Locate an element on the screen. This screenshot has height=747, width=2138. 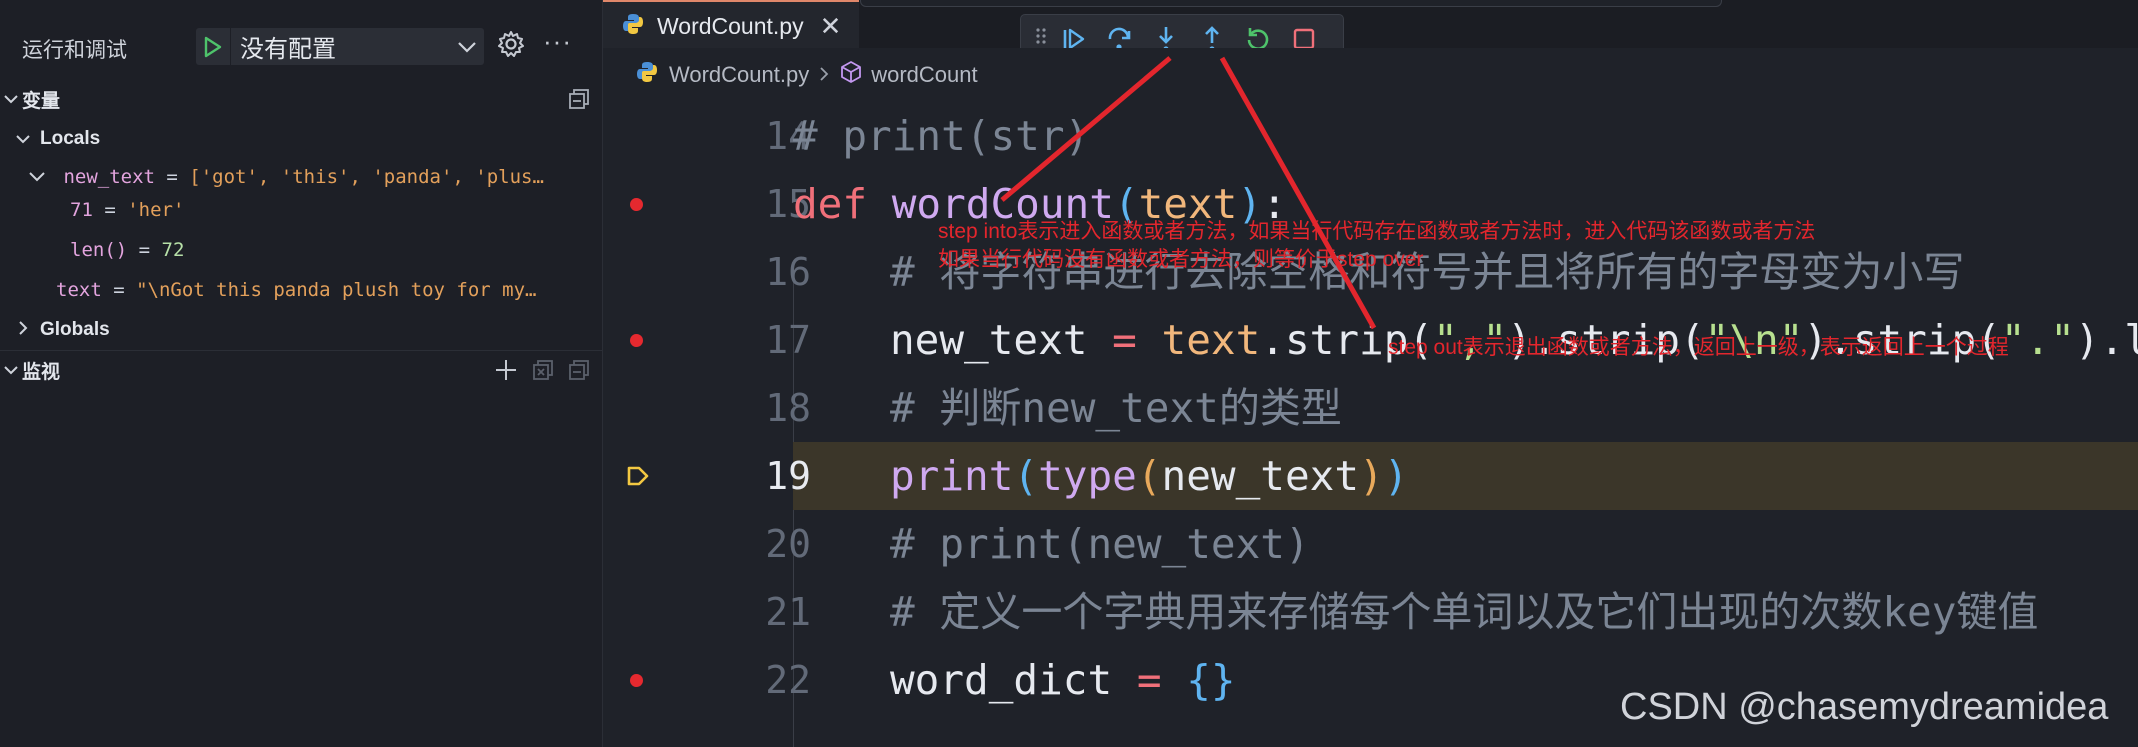
start-debugging-button is located at coordinates (213, 47).